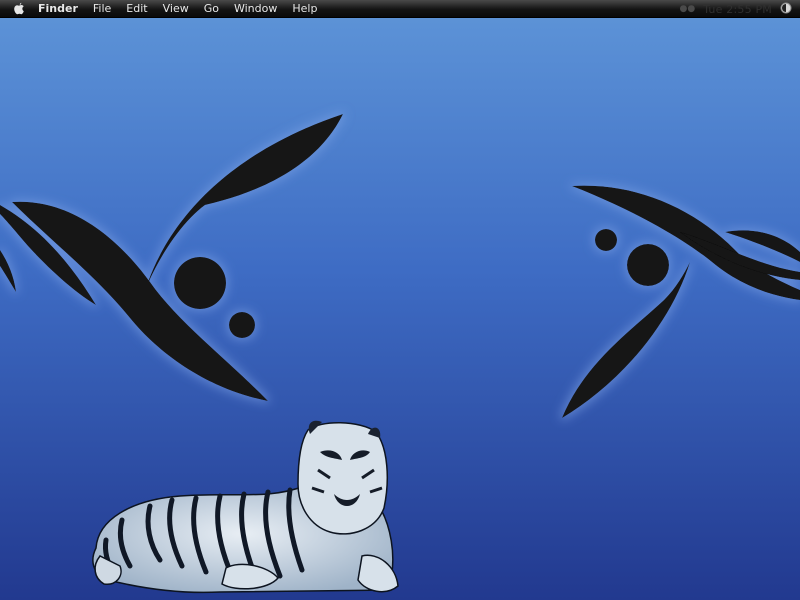 This screenshot has height=600, width=800. Describe the element at coordinates (58, 9) in the screenshot. I see `menu-finder: Finder` at that location.